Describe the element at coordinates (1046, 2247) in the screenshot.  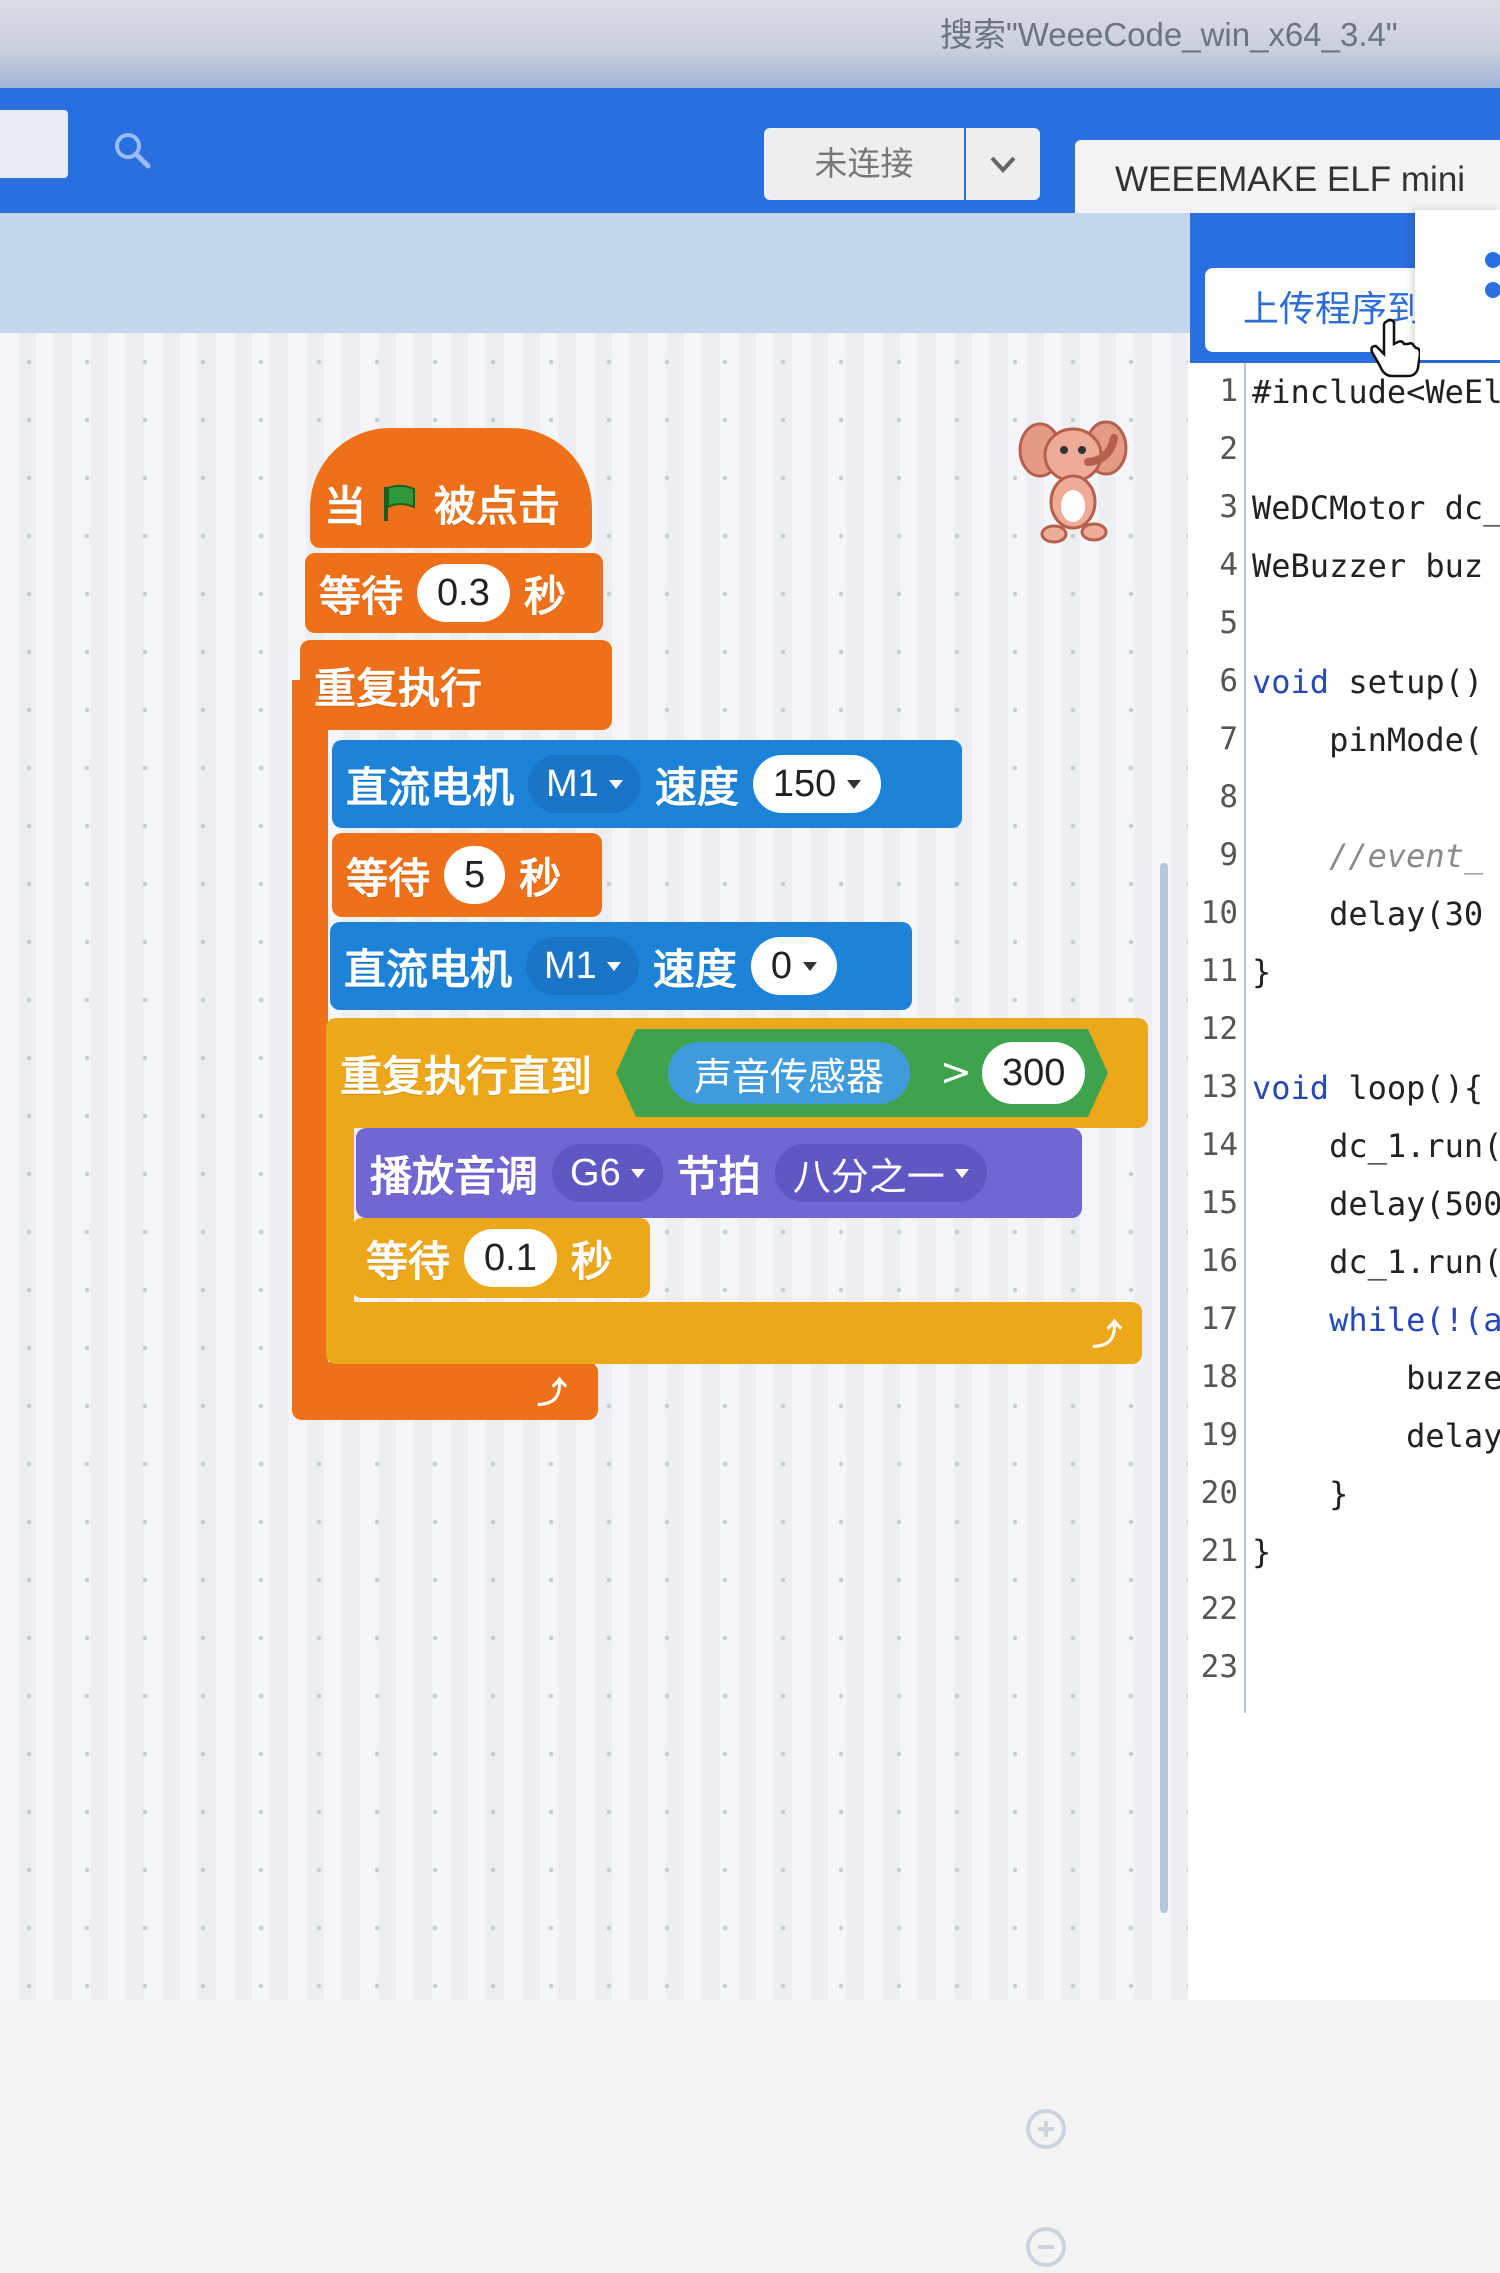
I see `zoom-out-icon` at that location.